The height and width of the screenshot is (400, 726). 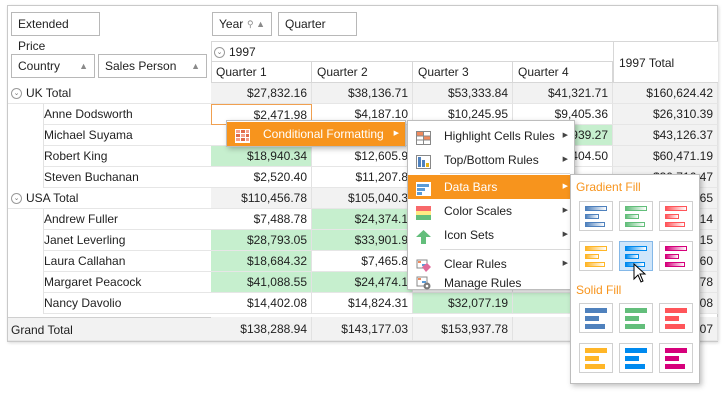 I want to click on row-header-person: Nancy Davolio, so click(x=127, y=303).